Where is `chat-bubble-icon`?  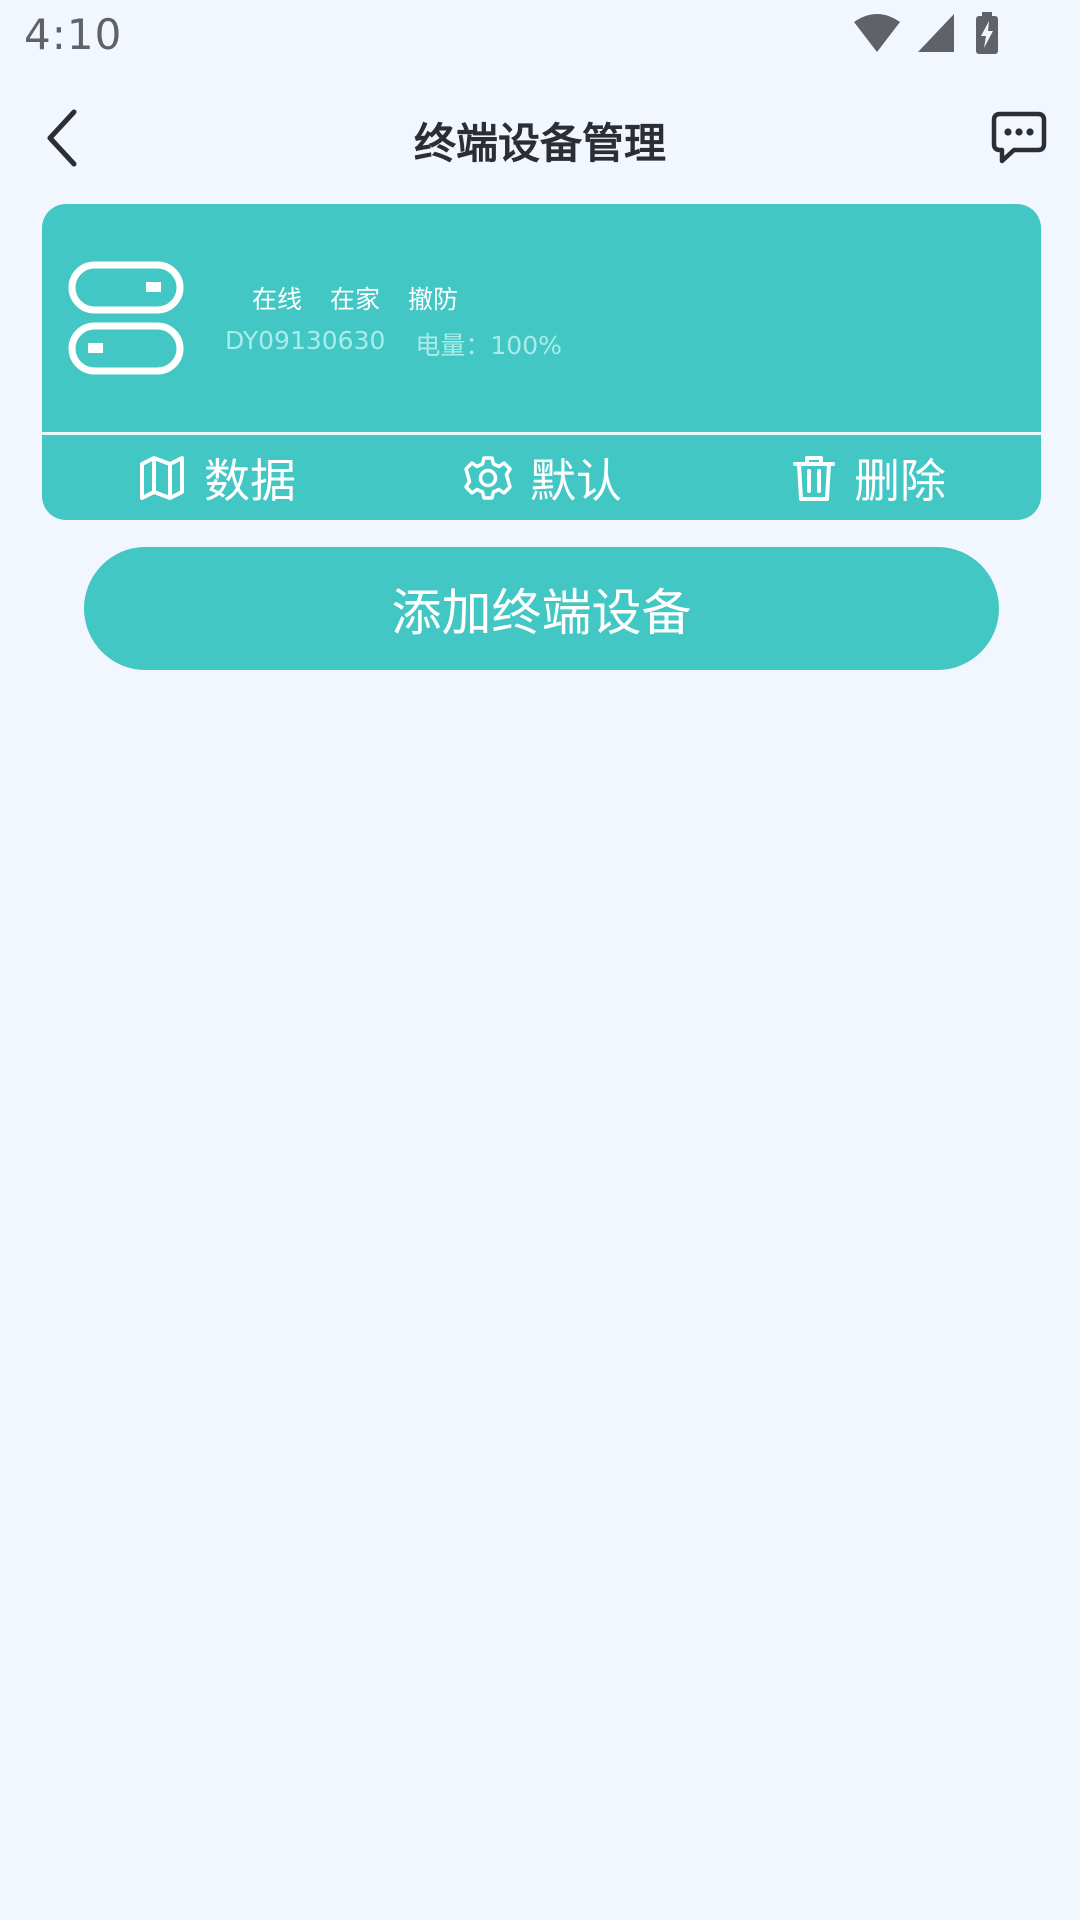 chat-bubble-icon is located at coordinates (1019, 137).